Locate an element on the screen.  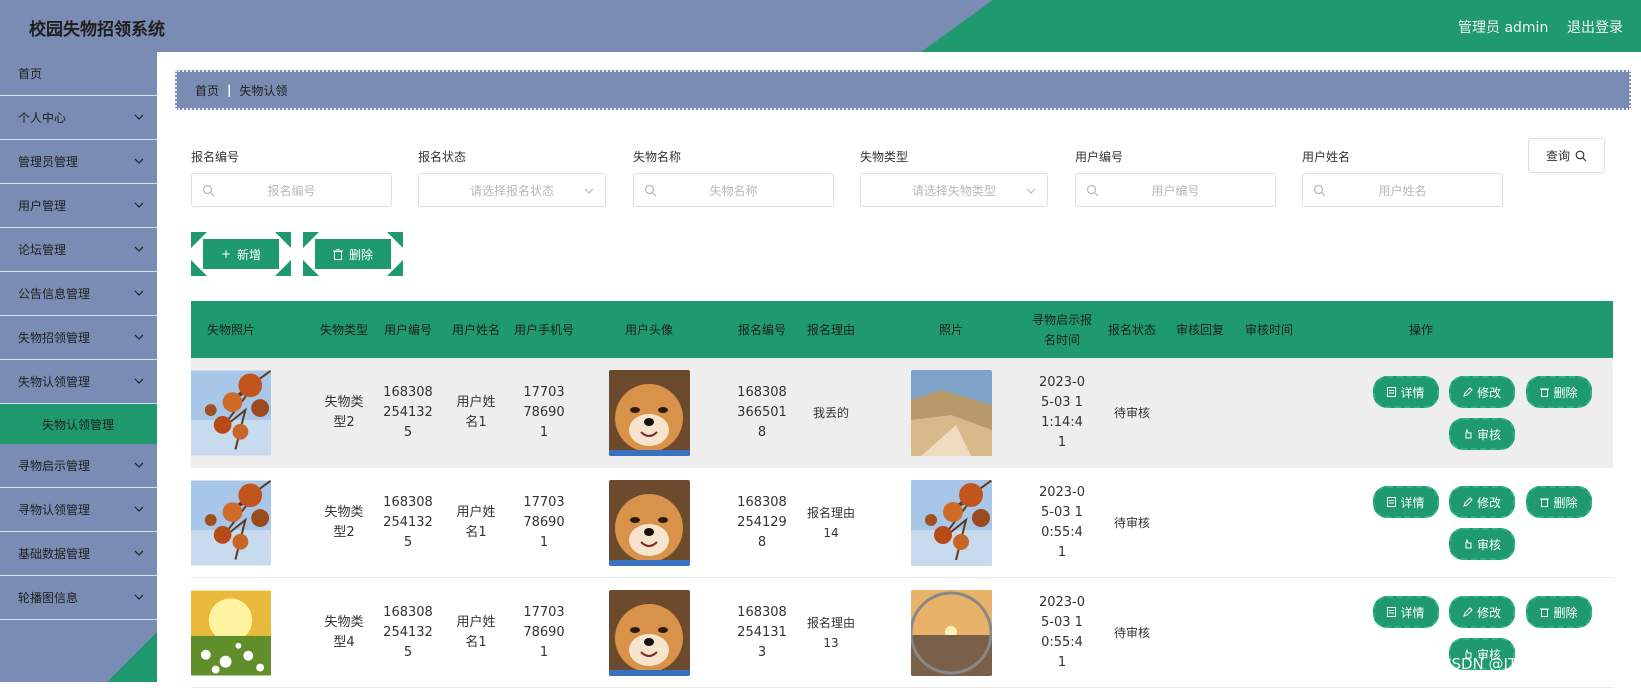
sidebar-subitem-lost-claim-manage: 失物认领管理 is located at coordinates (78, 424).